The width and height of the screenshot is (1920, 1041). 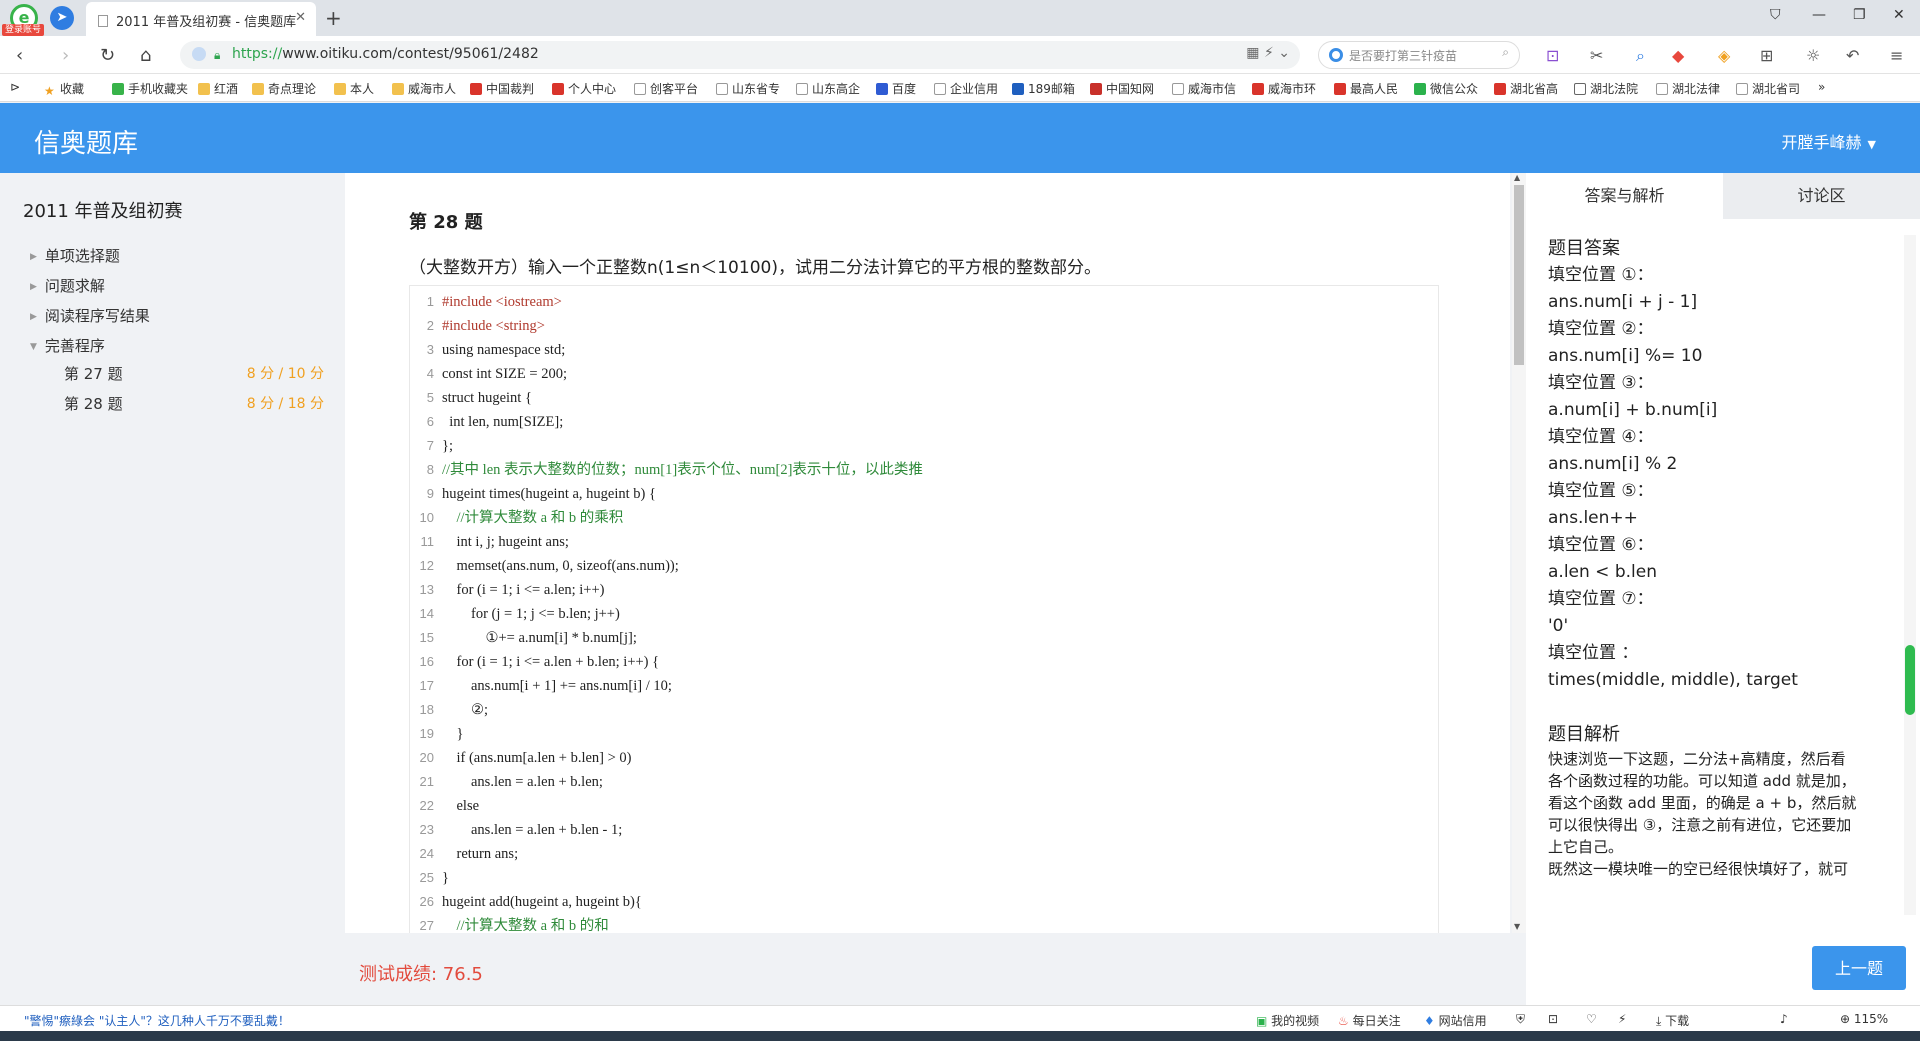 What do you see at coordinates (1784, 1019) in the screenshot?
I see `volume-icon: ♪` at bounding box center [1784, 1019].